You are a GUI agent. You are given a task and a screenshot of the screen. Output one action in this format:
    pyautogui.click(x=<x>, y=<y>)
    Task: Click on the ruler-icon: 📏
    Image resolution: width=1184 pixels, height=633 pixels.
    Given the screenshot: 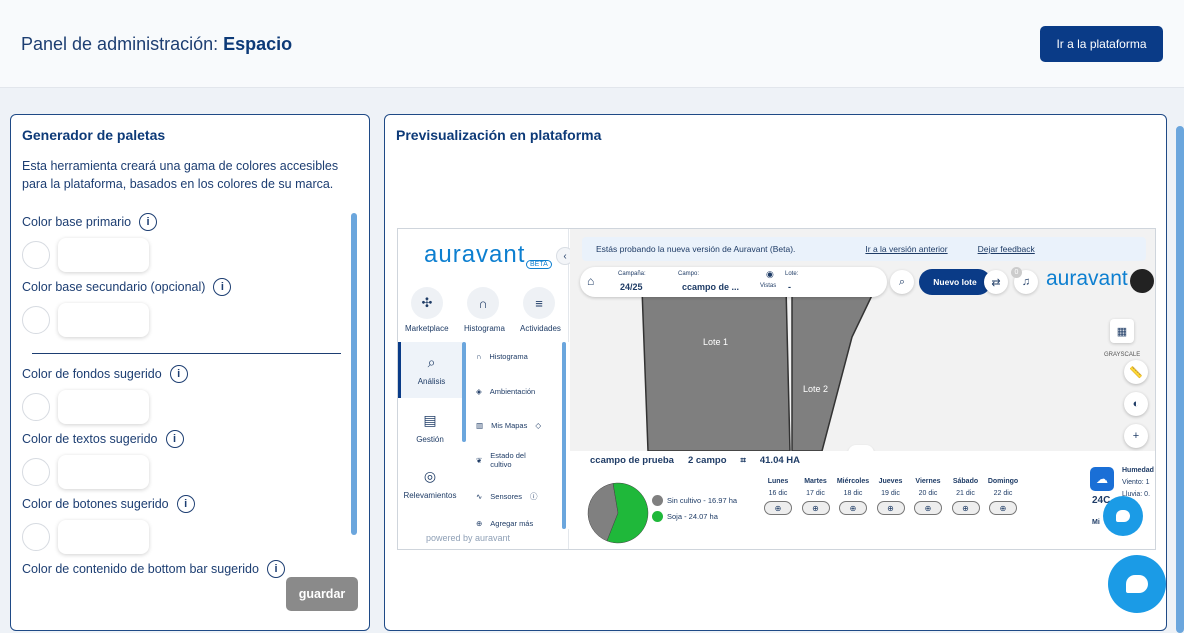 What is the action you would take?
    pyautogui.click(x=1136, y=372)
    